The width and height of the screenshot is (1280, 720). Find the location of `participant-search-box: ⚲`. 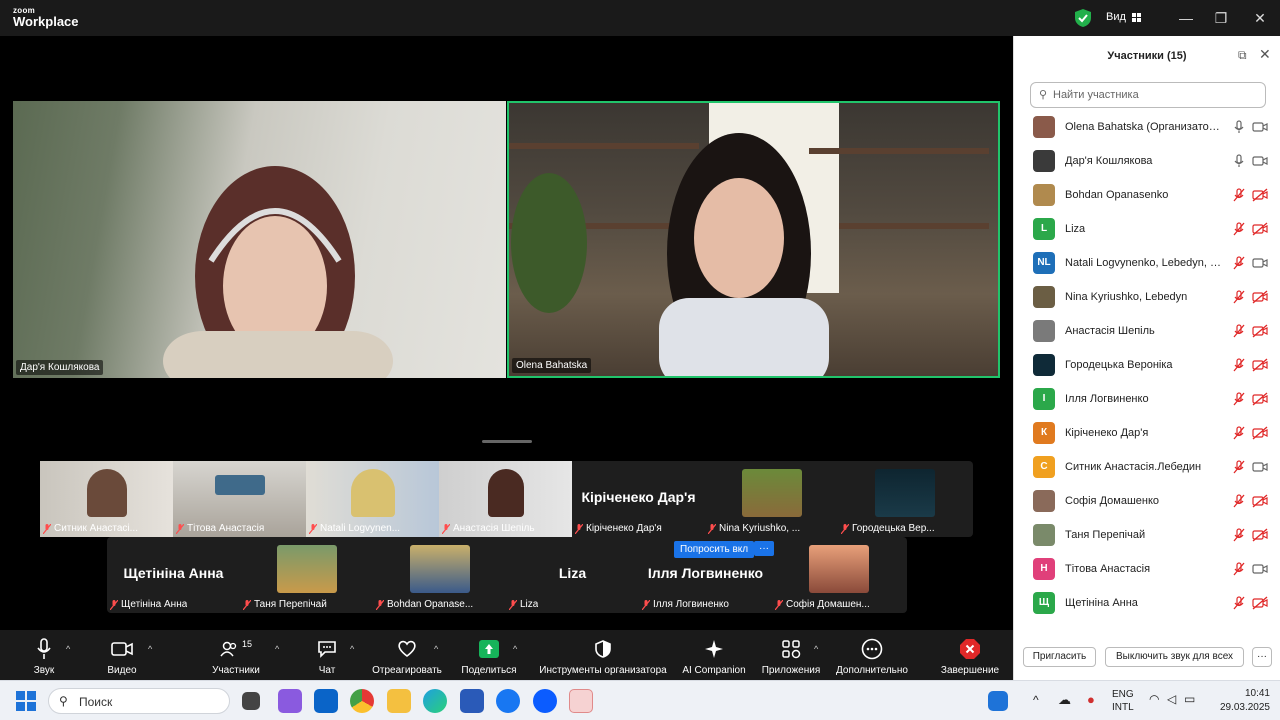

participant-search-box: ⚲ is located at coordinates (1148, 95).